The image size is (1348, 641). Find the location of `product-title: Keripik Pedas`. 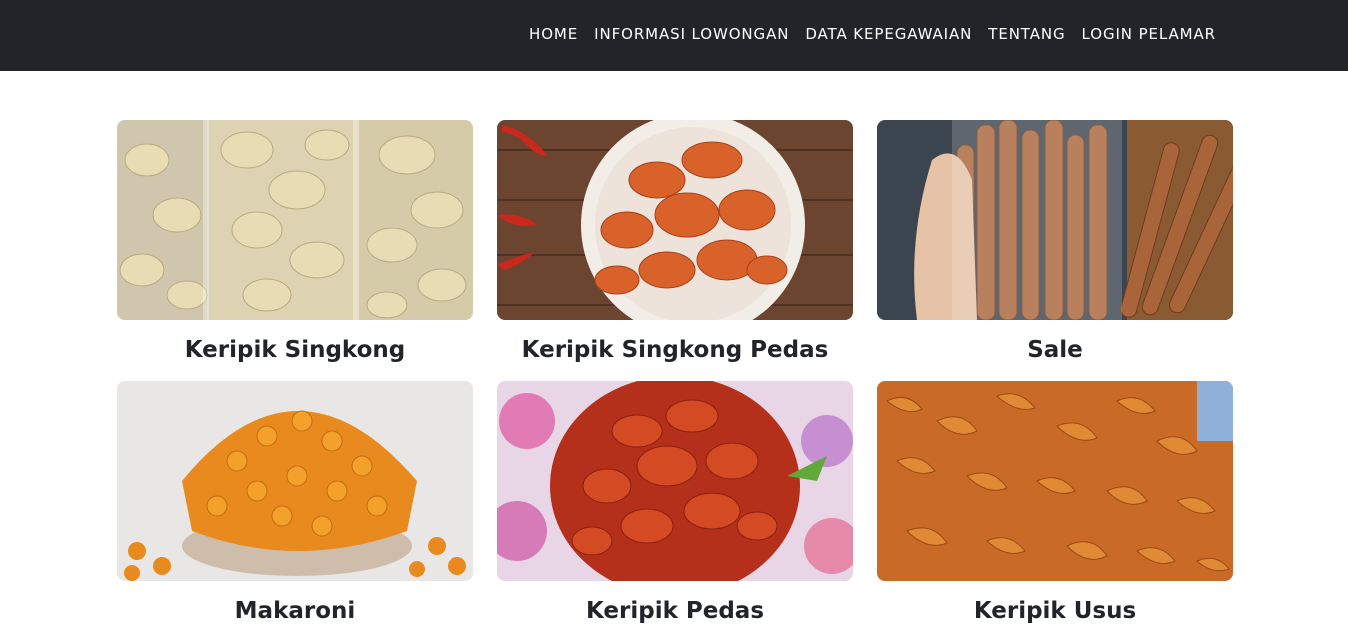

product-title: Keripik Pedas is located at coordinates (675, 611).